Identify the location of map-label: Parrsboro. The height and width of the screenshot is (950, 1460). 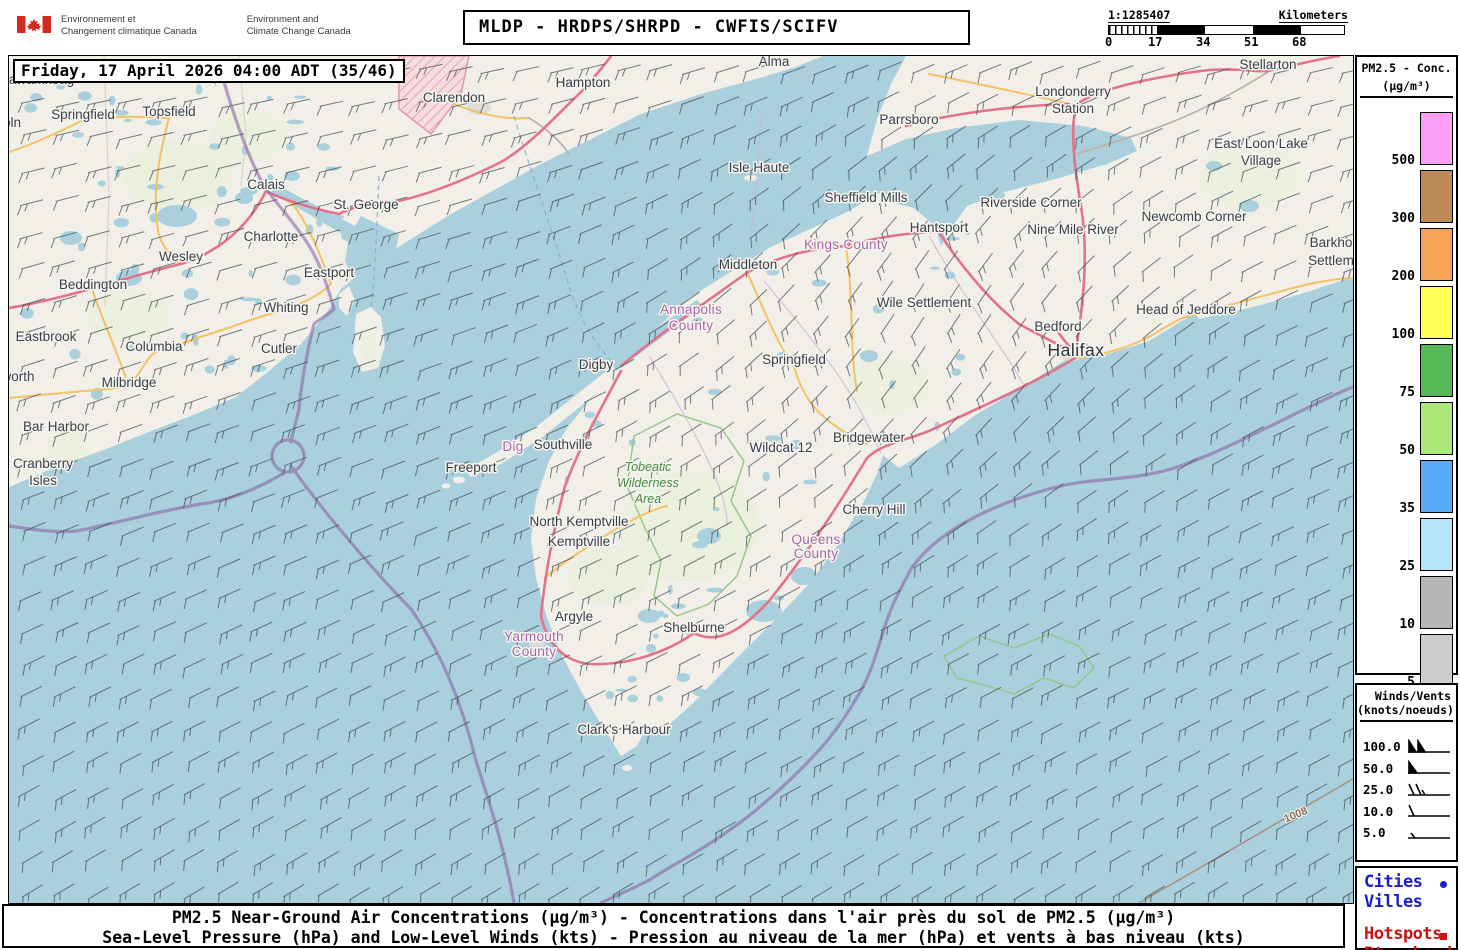
(908, 119).